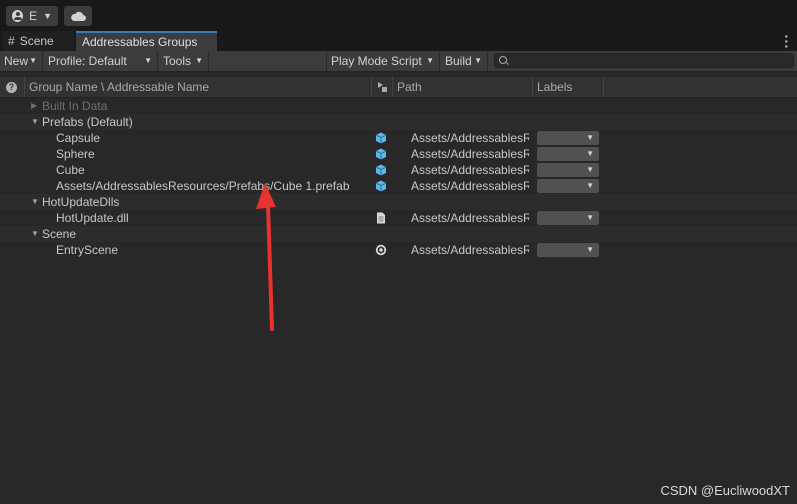  Describe the element at coordinates (140, 42) in the screenshot. I see `tab-addressables-groups-label: Addressables Groups` at that location.